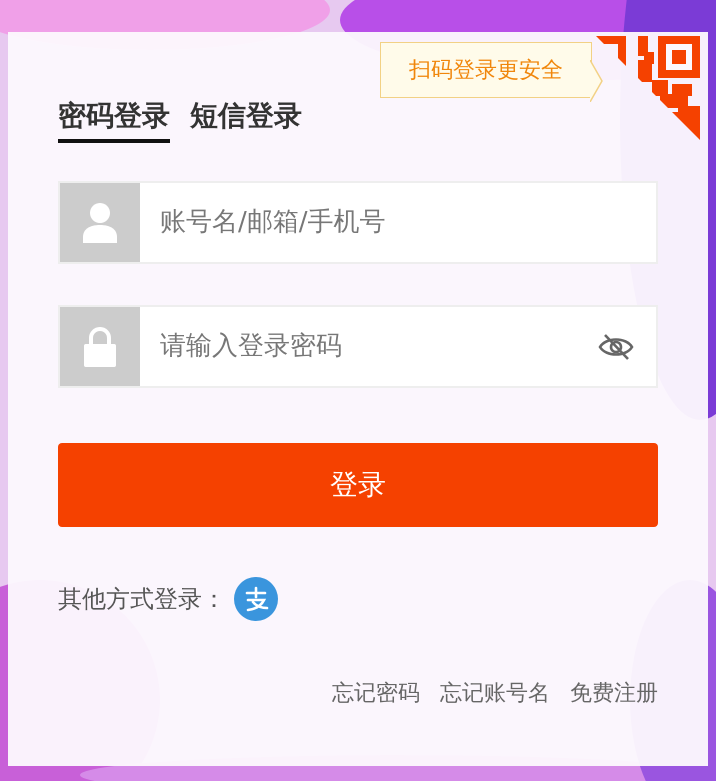  What do you see at coordinates (369, 346) in the screenshot?
I see `password-field: 请输入登录密码` at bounding box center [369, 346].